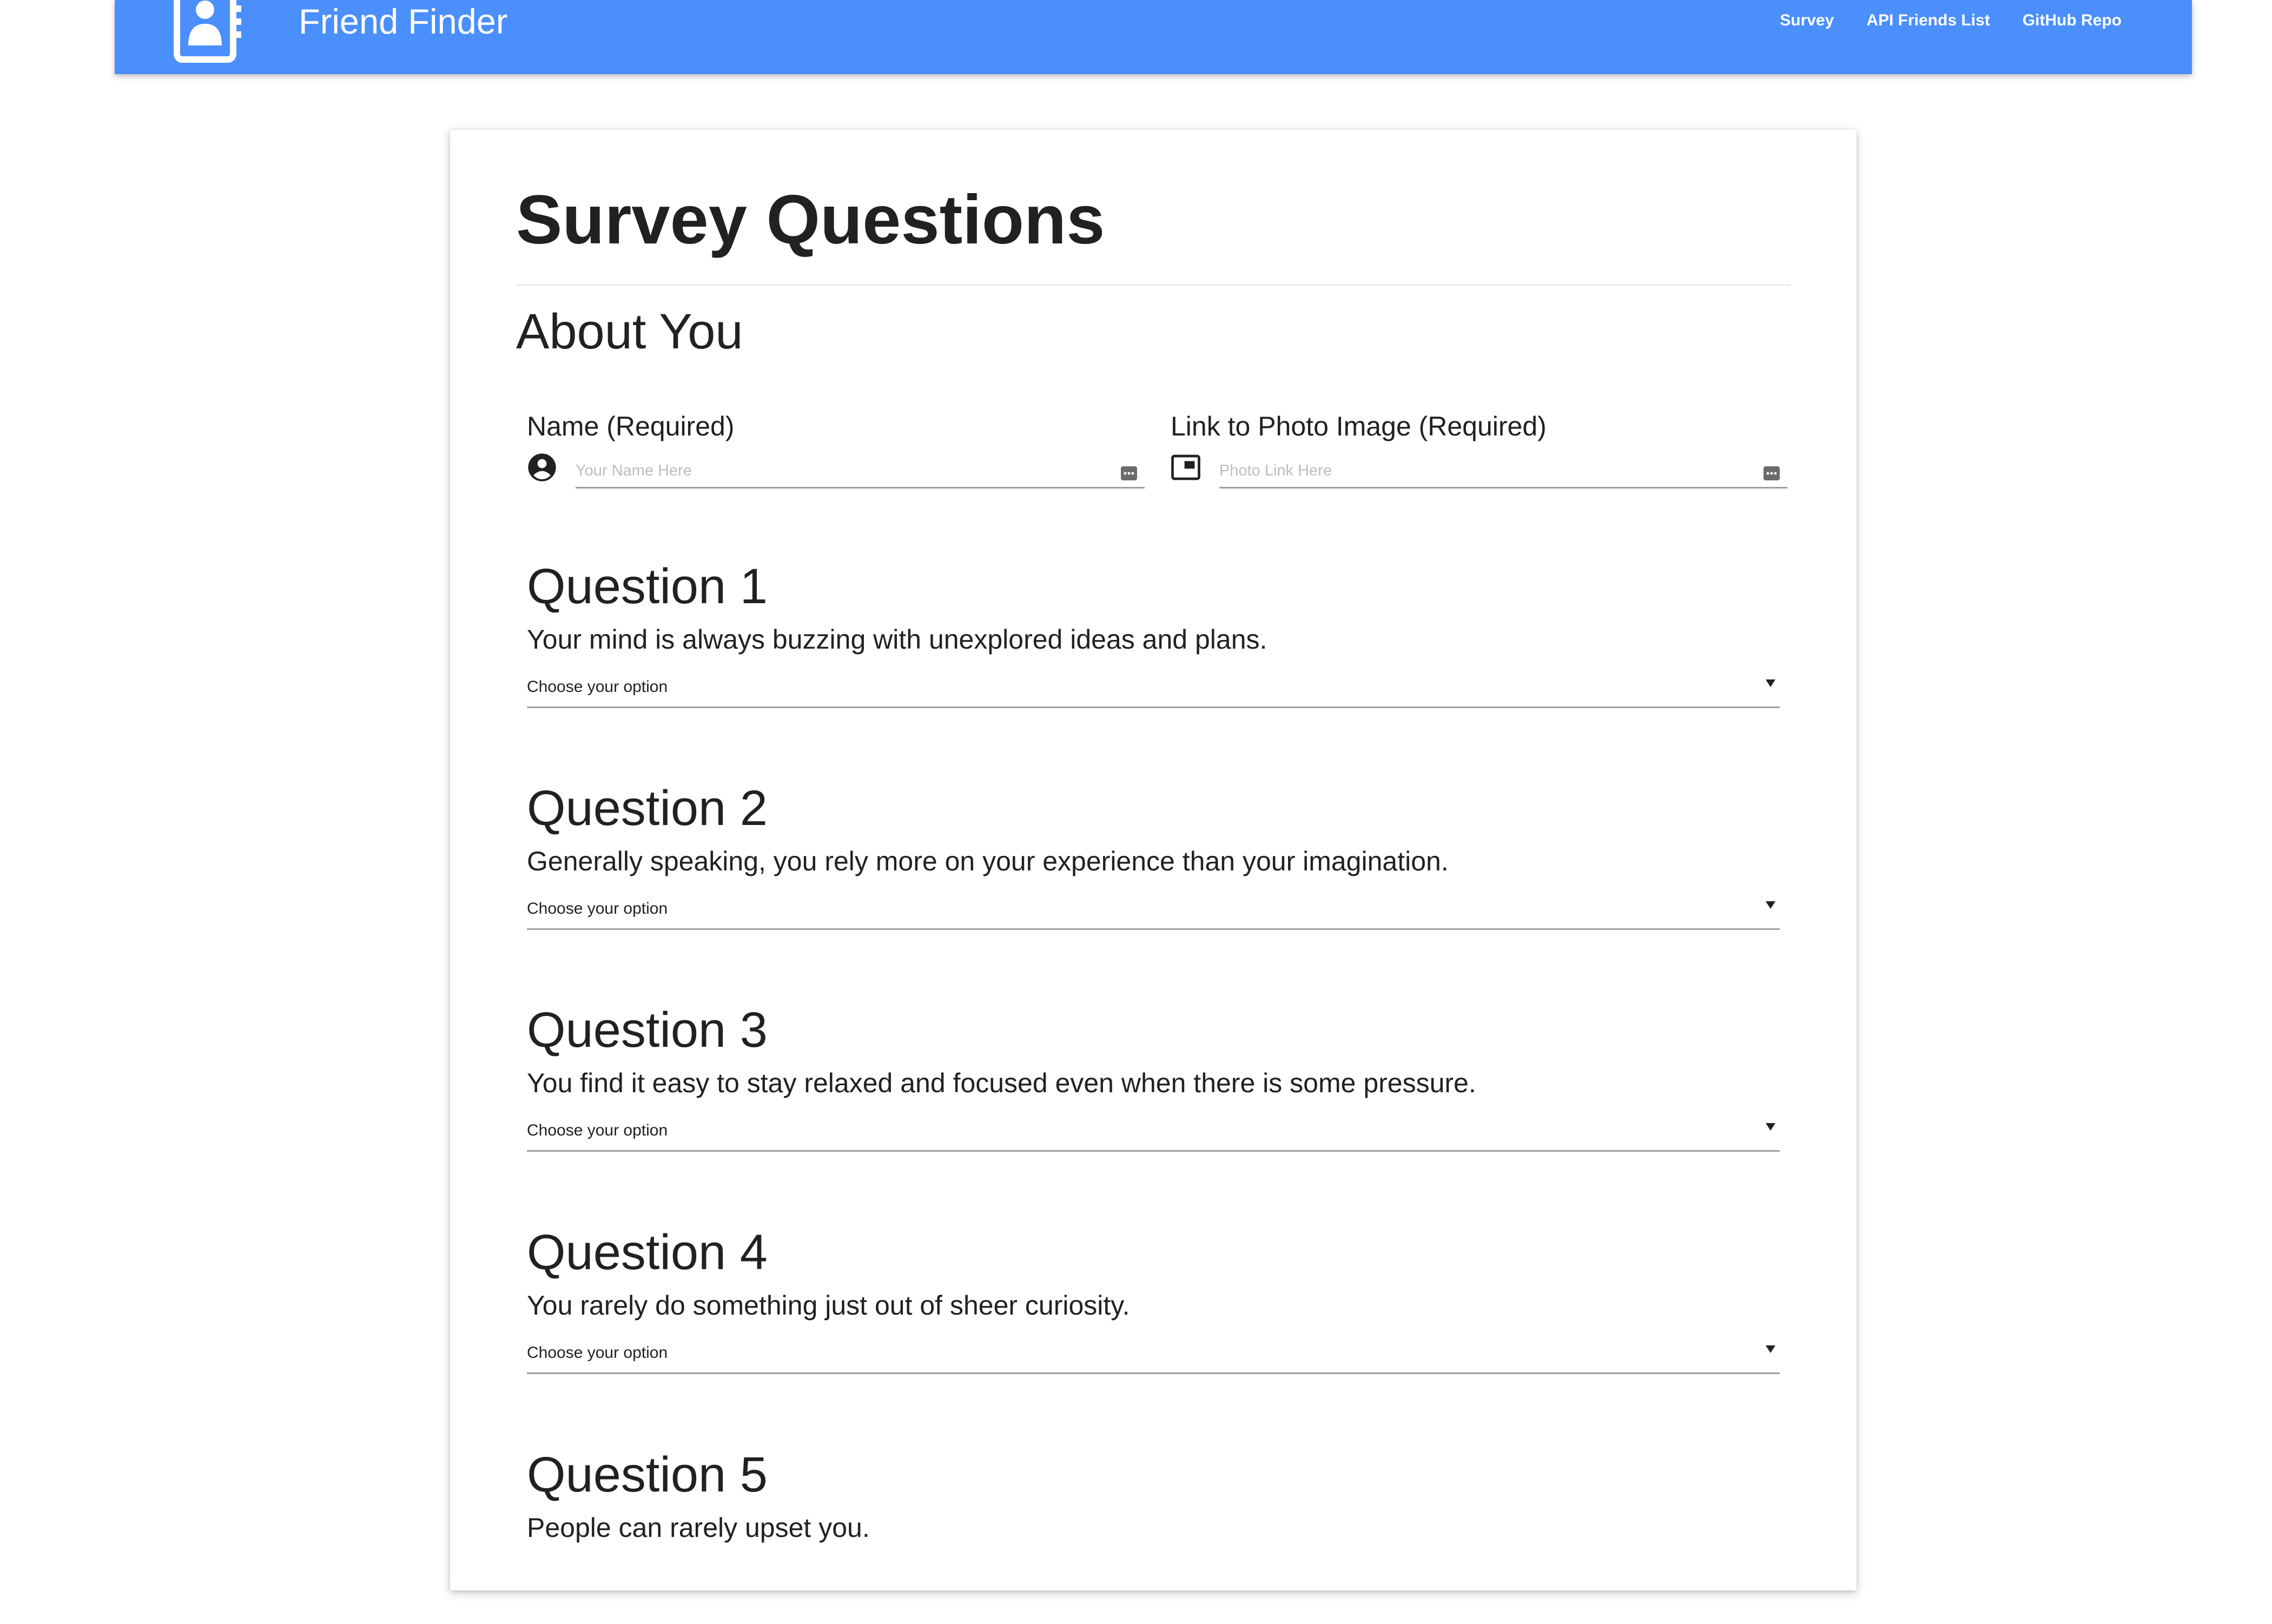 The image size is (2272, 1624). What do you see at coordinates (2073, 21) in the screenshot?
I see `nav-link-github-repo: GitHub Repo` at bounding box center [2073, 21].